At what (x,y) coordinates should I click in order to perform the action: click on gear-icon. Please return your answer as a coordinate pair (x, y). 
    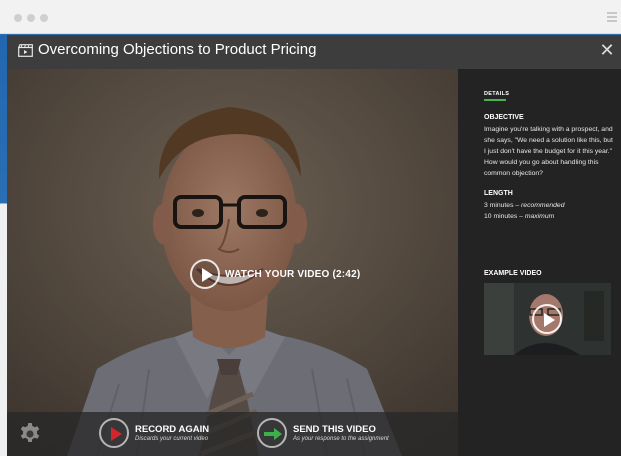
    Looking at the image, I should click on (30, 434).